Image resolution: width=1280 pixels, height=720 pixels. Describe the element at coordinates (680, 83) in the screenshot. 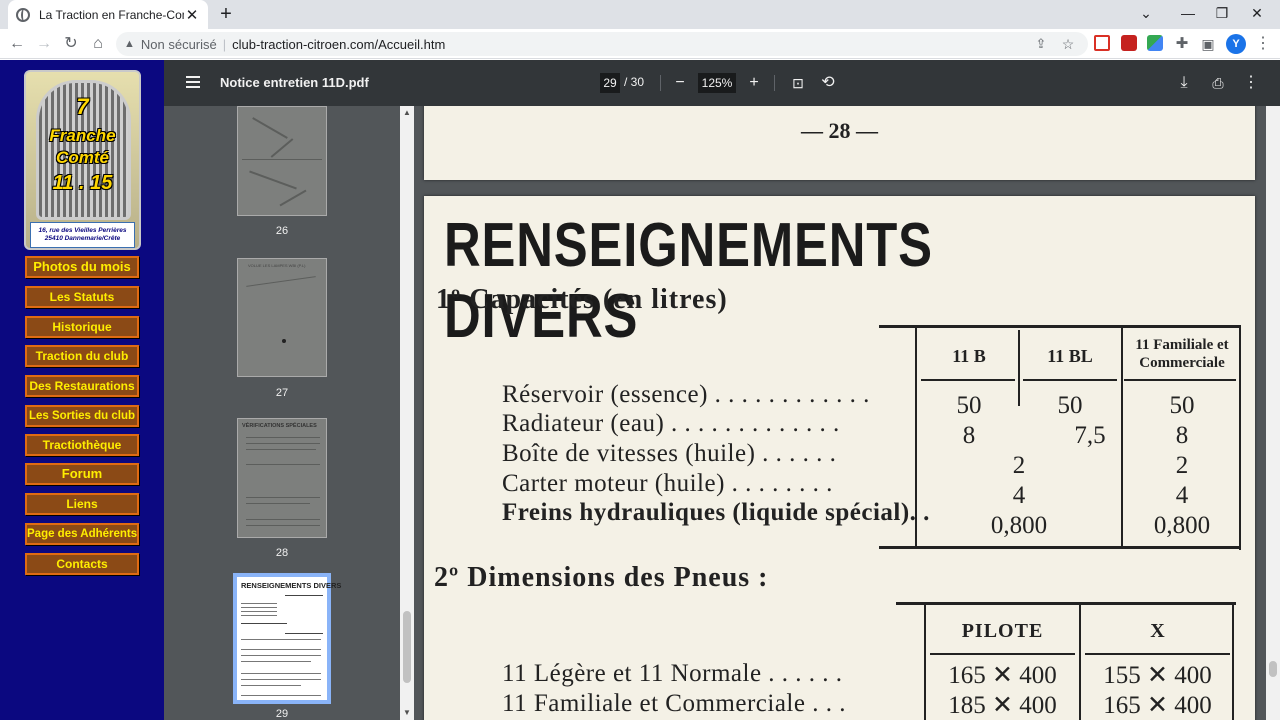

I see `zoom-out-icon: −` at that location.